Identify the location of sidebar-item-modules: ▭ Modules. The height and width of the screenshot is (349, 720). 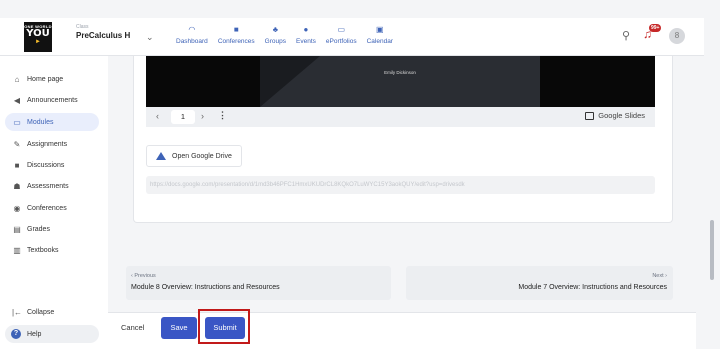
(52, 122).